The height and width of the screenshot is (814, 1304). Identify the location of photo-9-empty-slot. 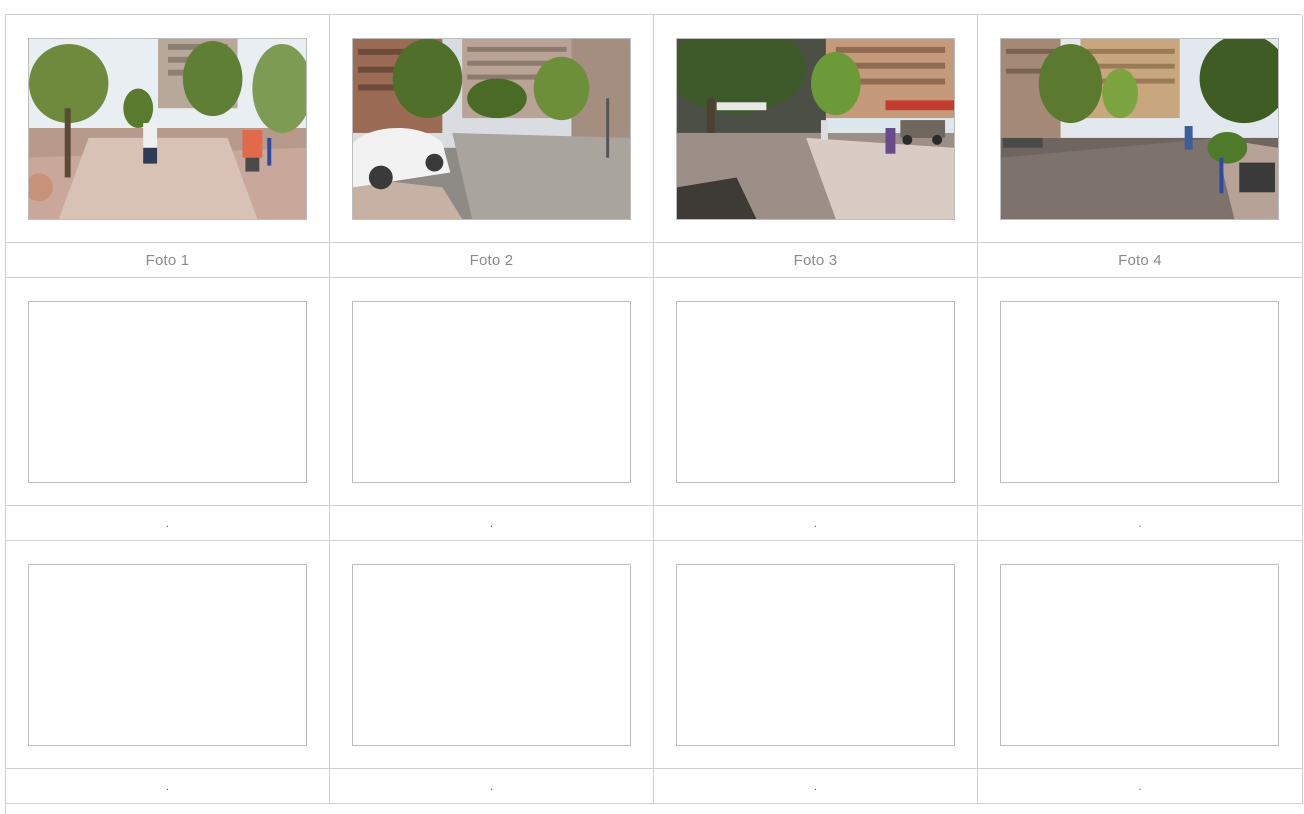
(167, 655).